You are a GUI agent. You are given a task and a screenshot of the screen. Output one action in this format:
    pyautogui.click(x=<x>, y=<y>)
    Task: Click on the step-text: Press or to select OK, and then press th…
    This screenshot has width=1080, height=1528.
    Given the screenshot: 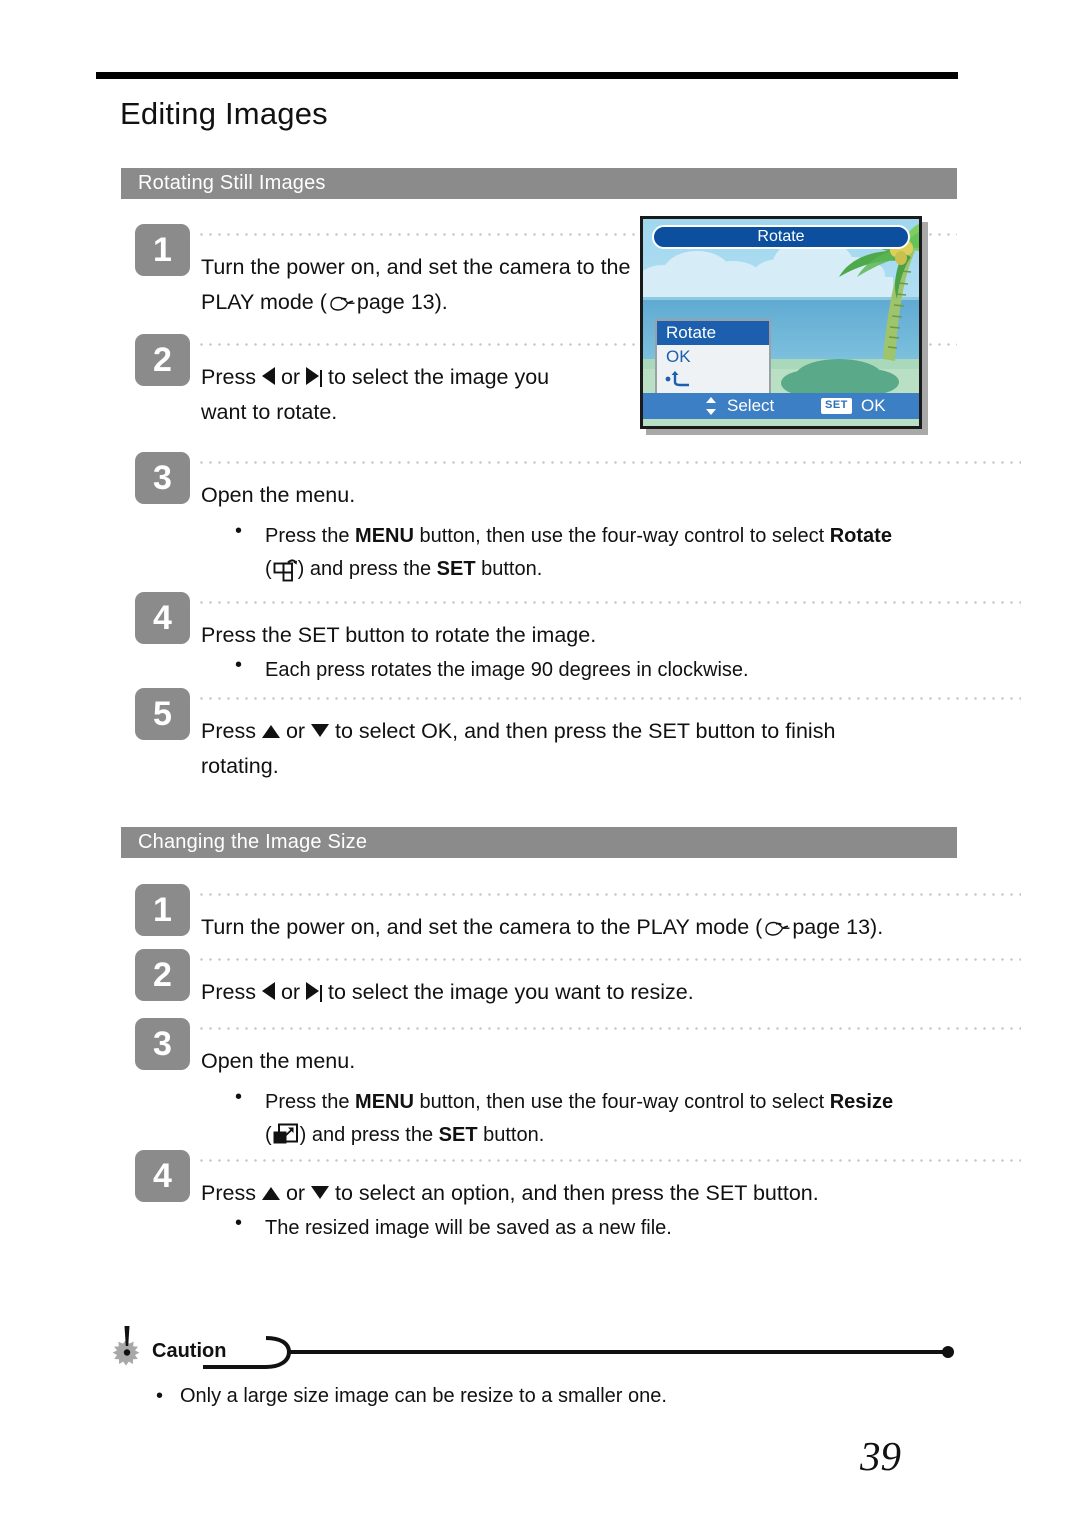 What is the action you would take?
    pyautogui.click(x=601, y=749)
    